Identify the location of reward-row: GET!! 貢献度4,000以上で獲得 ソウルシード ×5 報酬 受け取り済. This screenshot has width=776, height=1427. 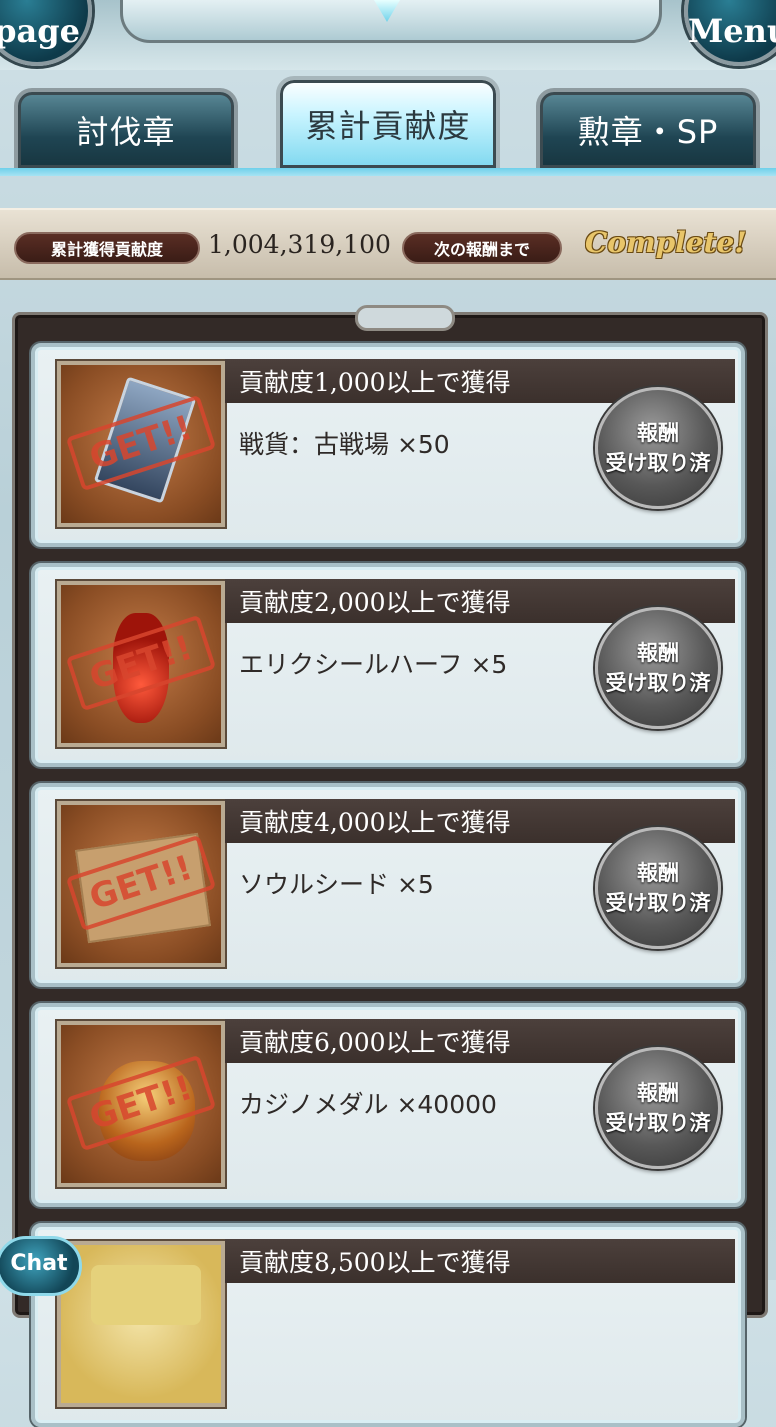
(388, 885).